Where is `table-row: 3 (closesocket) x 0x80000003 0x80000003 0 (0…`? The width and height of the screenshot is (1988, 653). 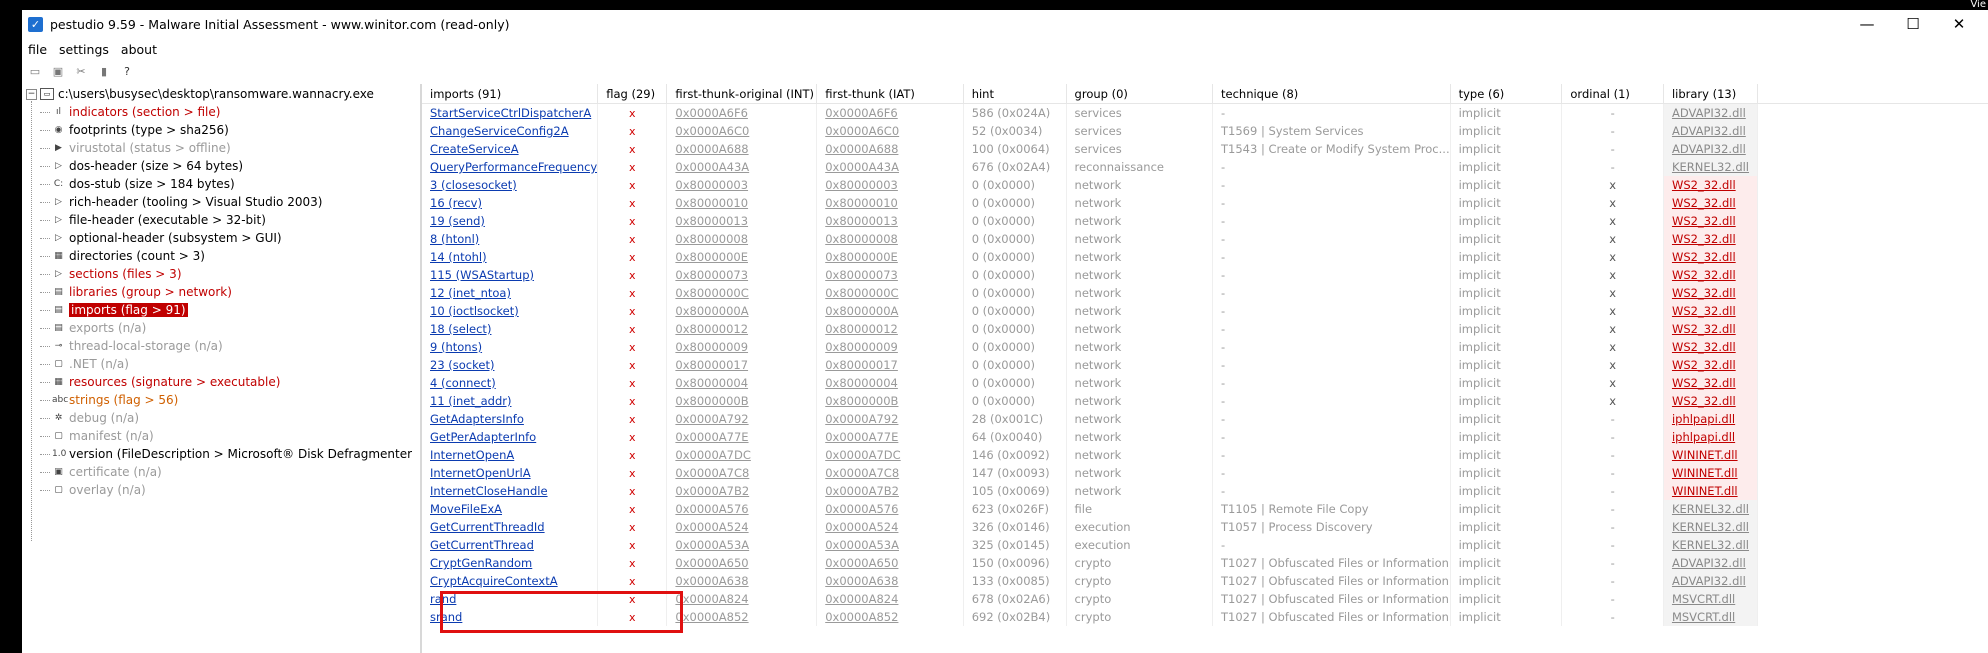 table-row: 3 (closesocket) x 0x80000003 0x80000003 0 (0… is located at coordinates (1205, 185).